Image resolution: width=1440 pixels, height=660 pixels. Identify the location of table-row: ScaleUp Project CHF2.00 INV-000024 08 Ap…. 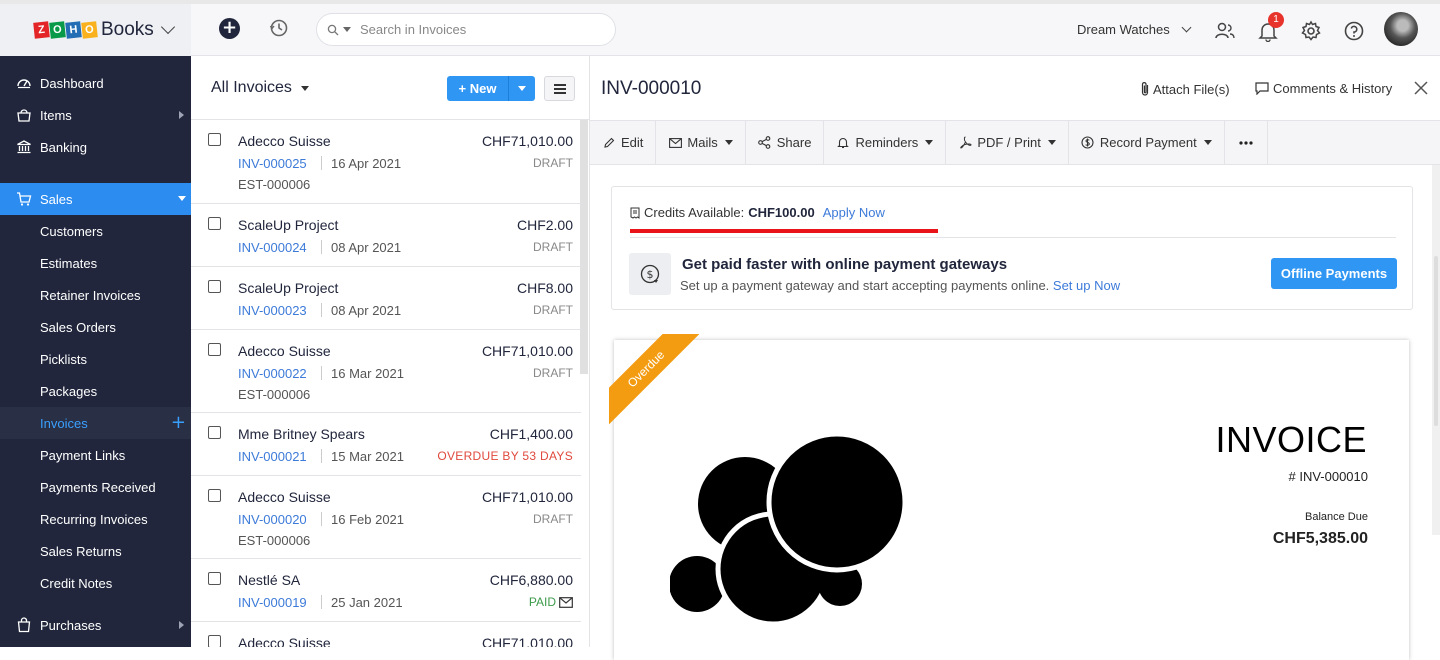
(386, 235).